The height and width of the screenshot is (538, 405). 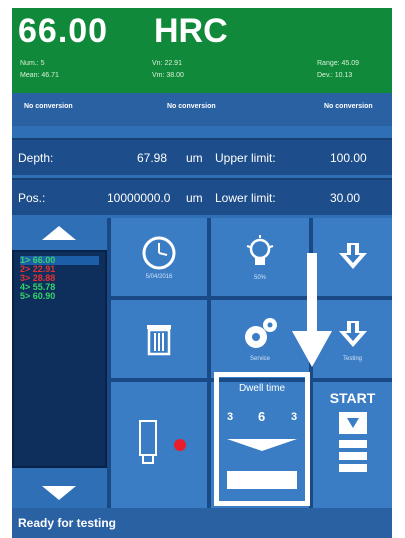 What do you see at coordinates (59, 492) in the screenshot?
I see `scroll-down-icon` at bounding box center [59, 492].